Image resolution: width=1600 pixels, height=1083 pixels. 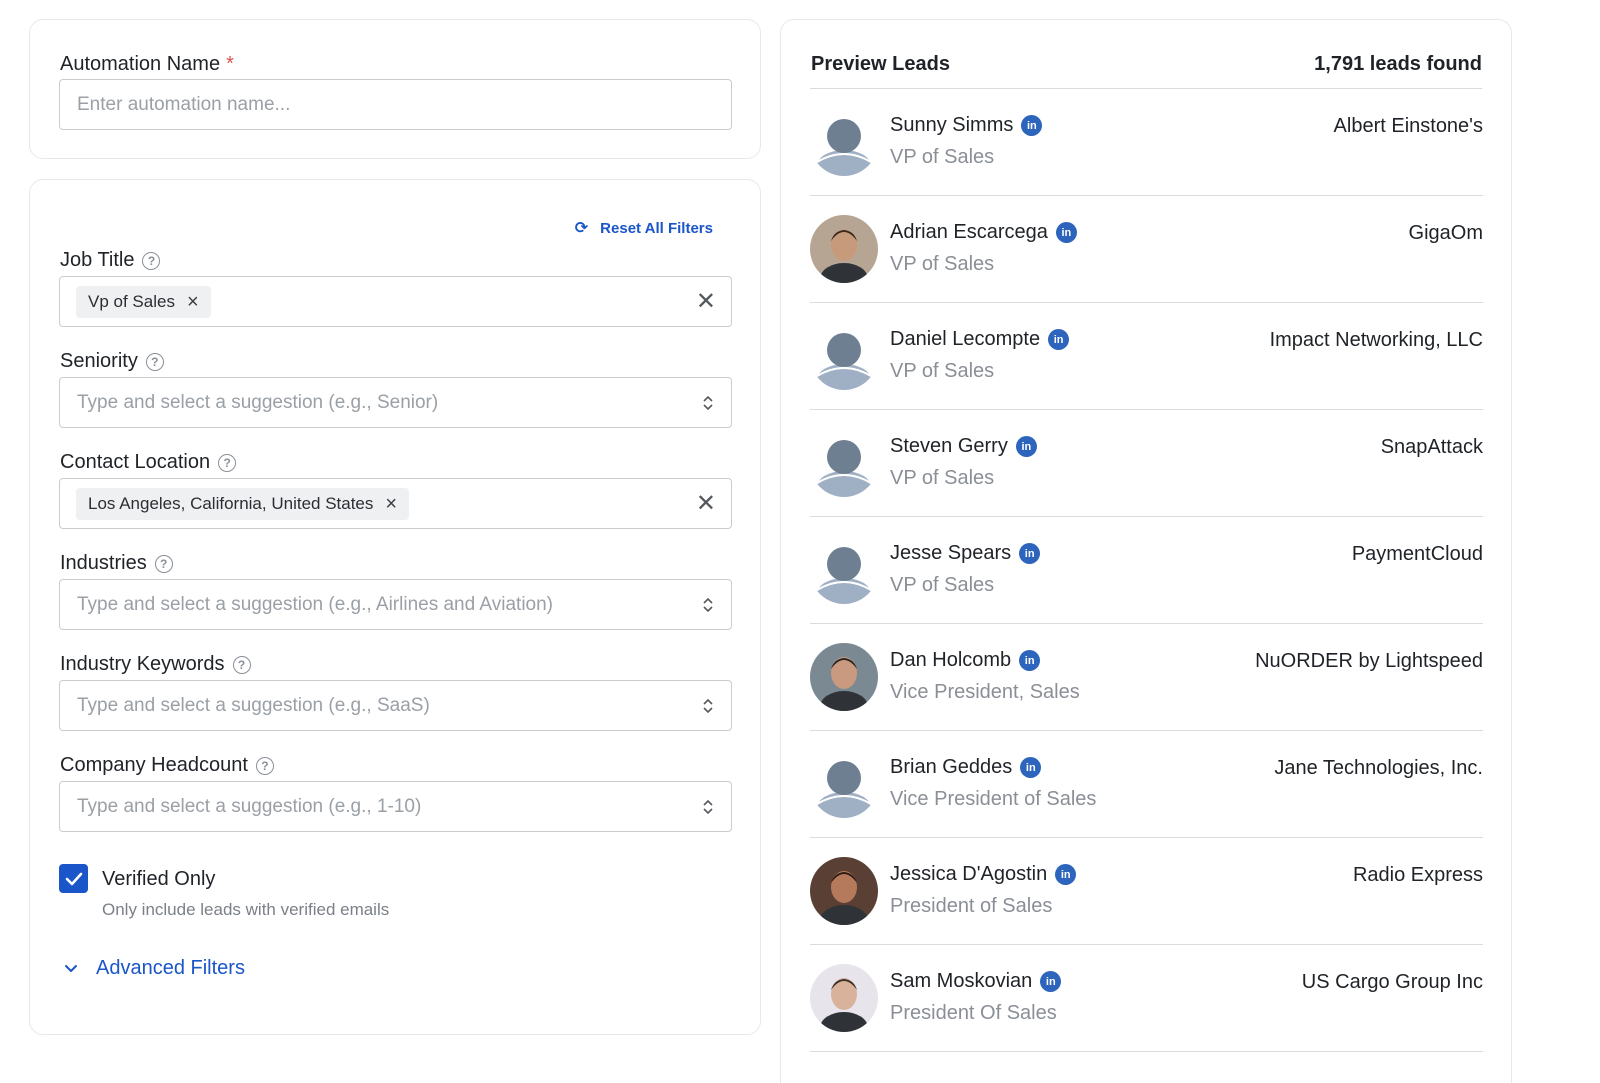 I want to click on advanced-filters-toggle: Advanced Filters, so click(x=154, y=968).